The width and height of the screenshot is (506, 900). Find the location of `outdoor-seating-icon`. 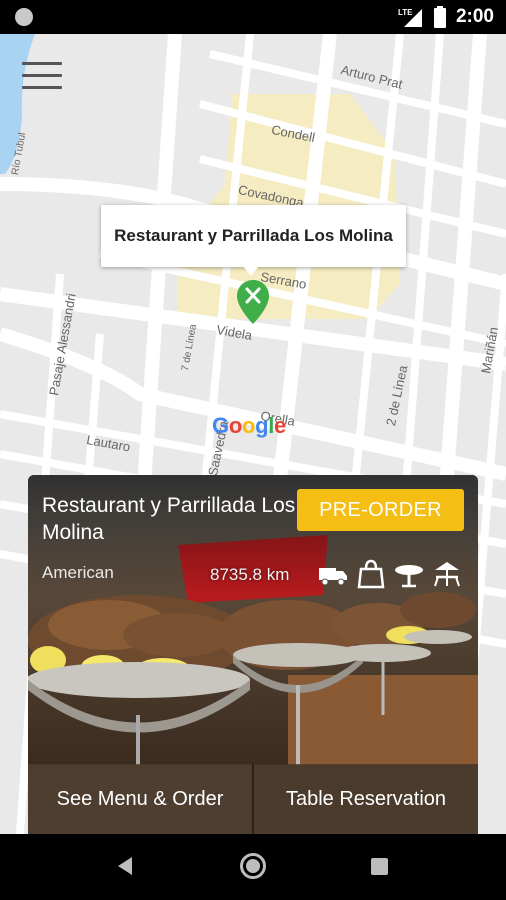

outdoor-seating-icon is located at coordinates (447, 574).